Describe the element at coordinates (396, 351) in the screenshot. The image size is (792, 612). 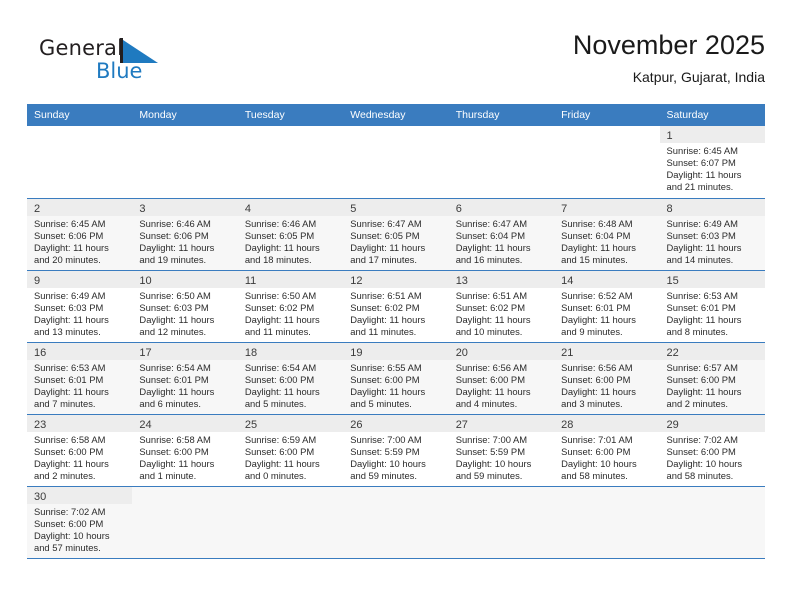
I see `day-number: 19` at that location.